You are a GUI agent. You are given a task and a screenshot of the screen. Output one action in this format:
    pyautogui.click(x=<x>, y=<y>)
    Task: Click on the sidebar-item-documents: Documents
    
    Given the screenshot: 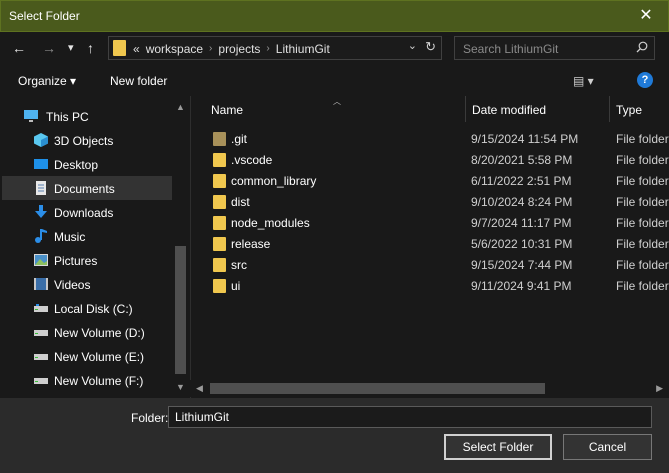 What is the action you would take?
    pyautogui.click(x=87, y=188)
    